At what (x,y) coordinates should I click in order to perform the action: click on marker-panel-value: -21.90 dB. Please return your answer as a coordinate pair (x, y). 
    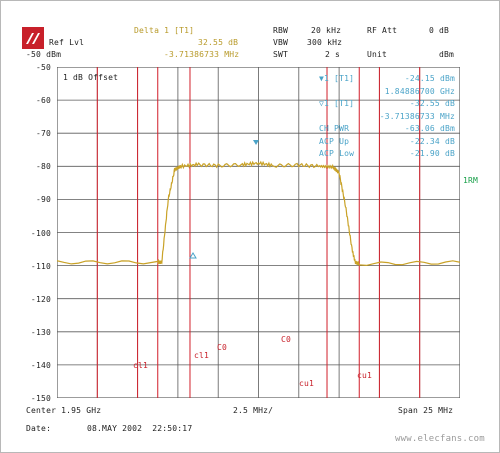
    Looking at the image, I should click on (432, 153).